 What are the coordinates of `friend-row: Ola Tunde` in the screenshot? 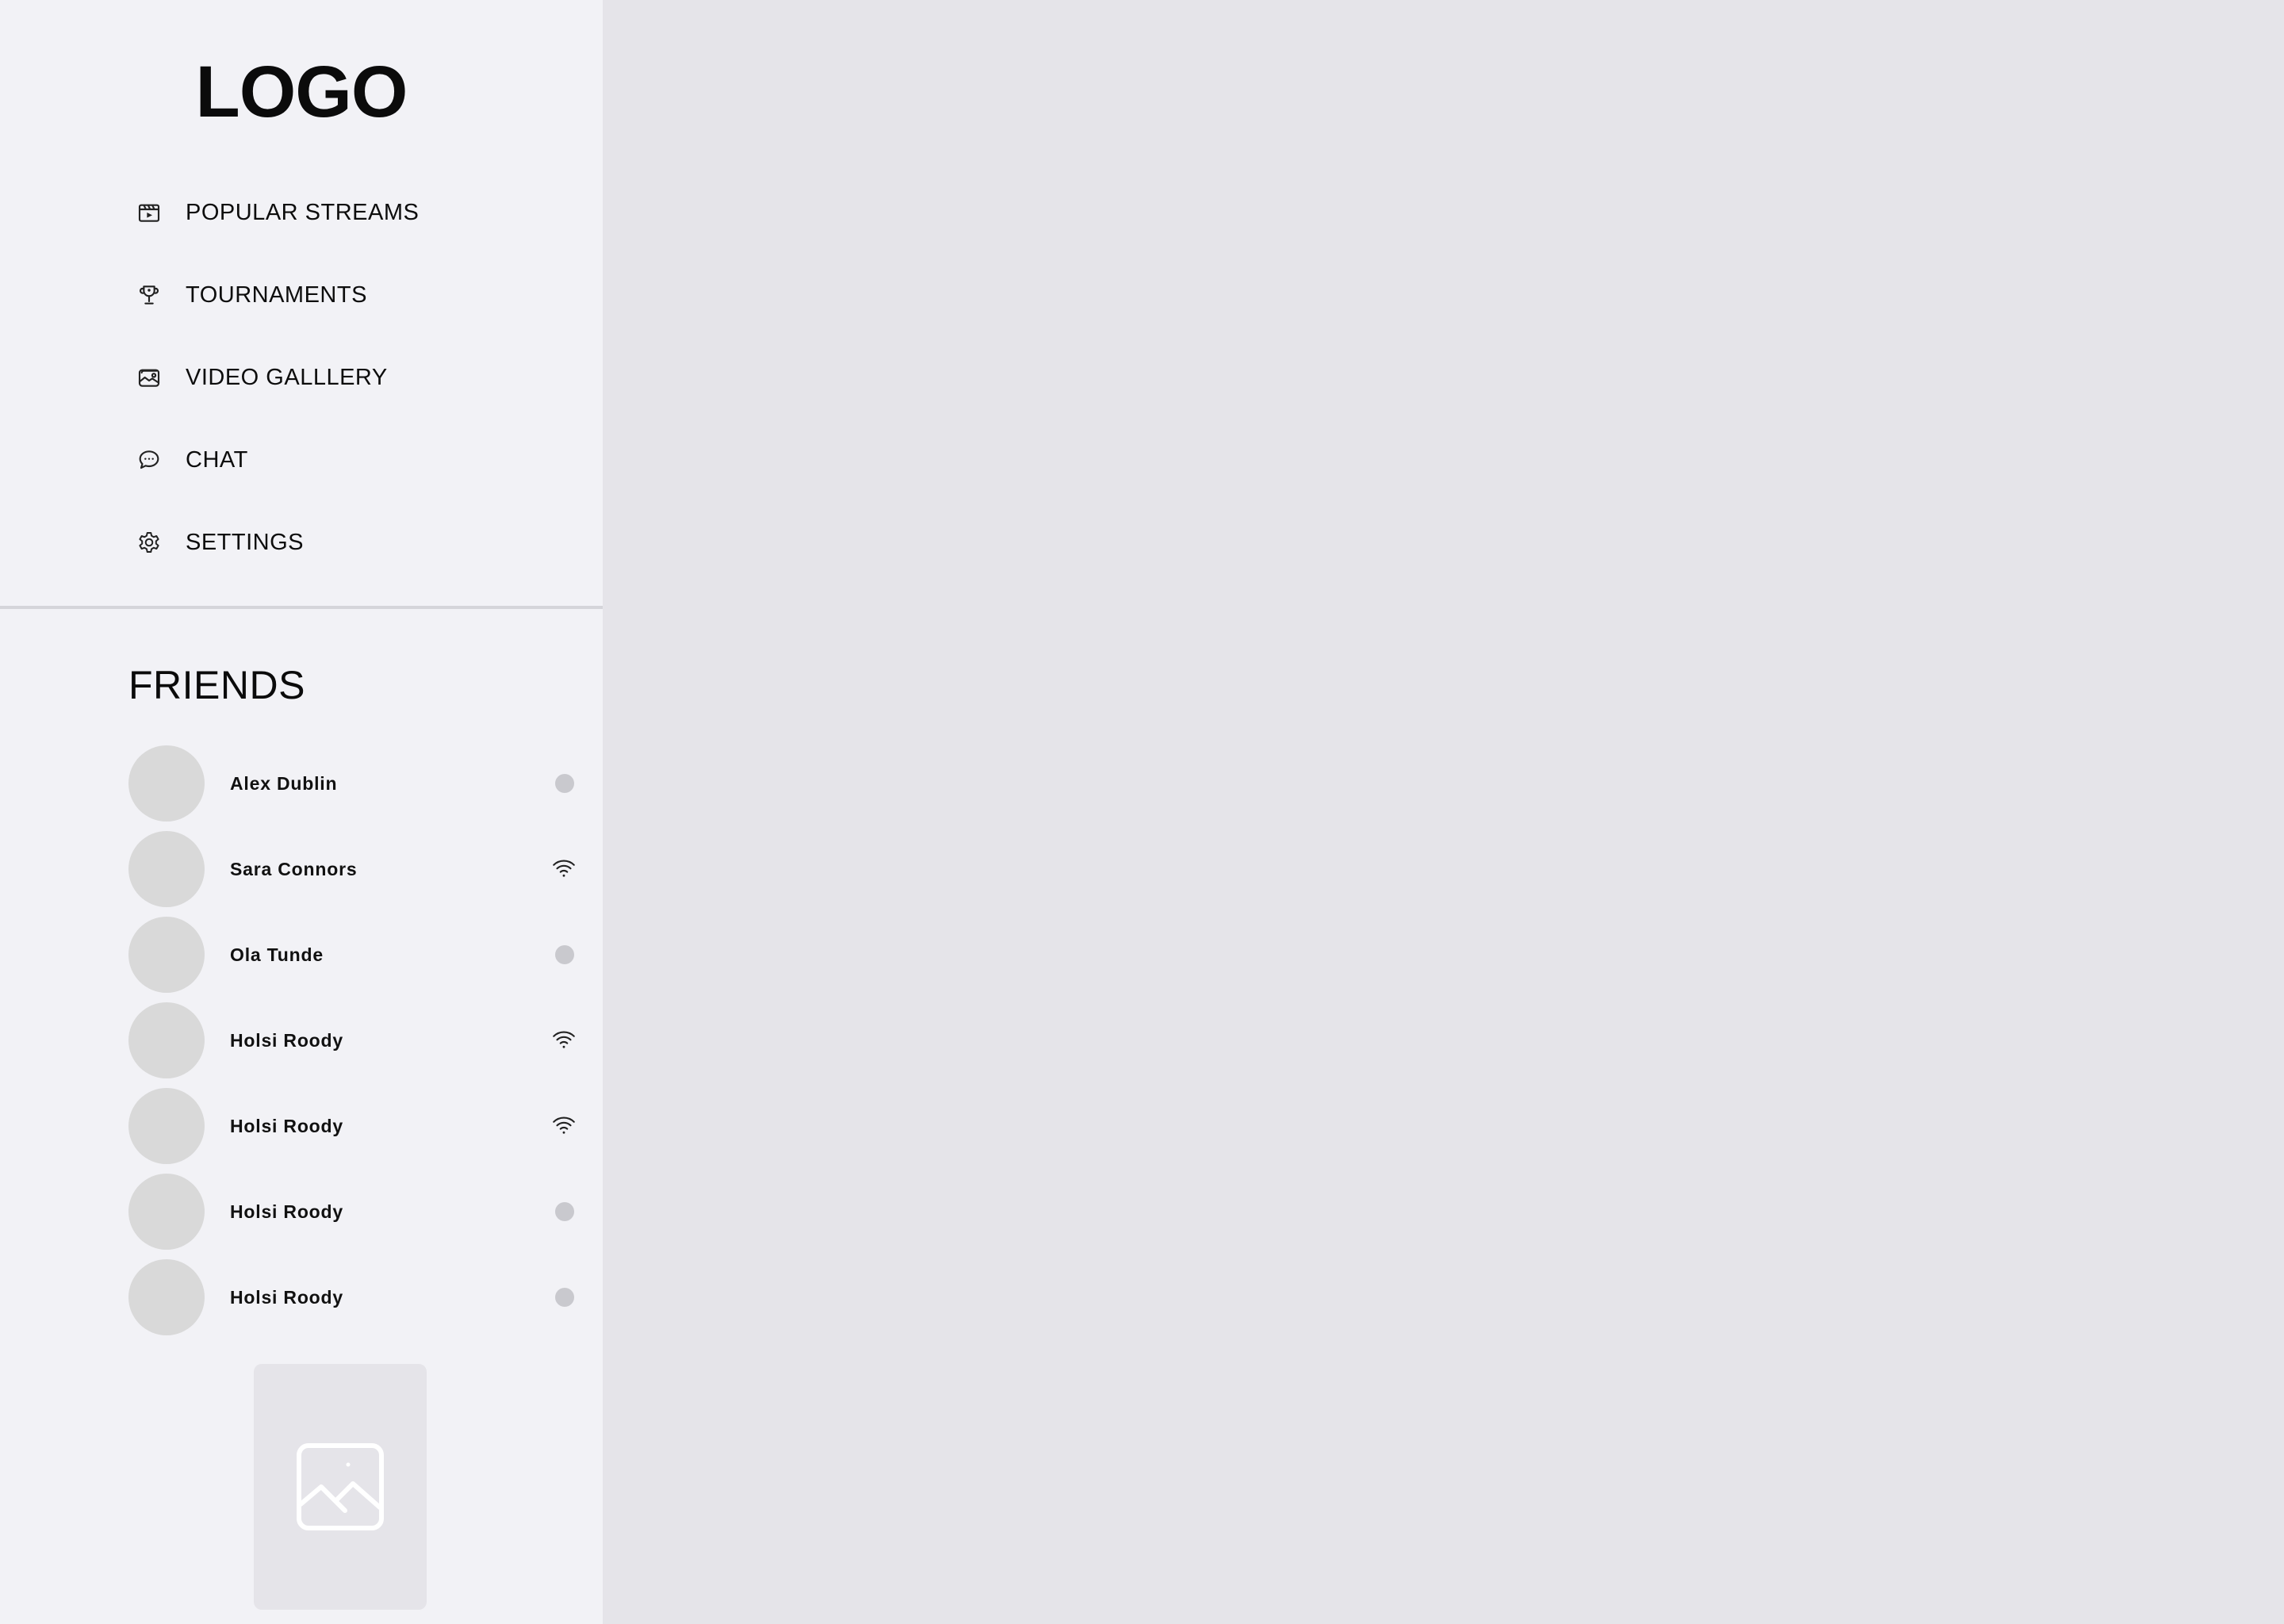 It's located at (356, 955).